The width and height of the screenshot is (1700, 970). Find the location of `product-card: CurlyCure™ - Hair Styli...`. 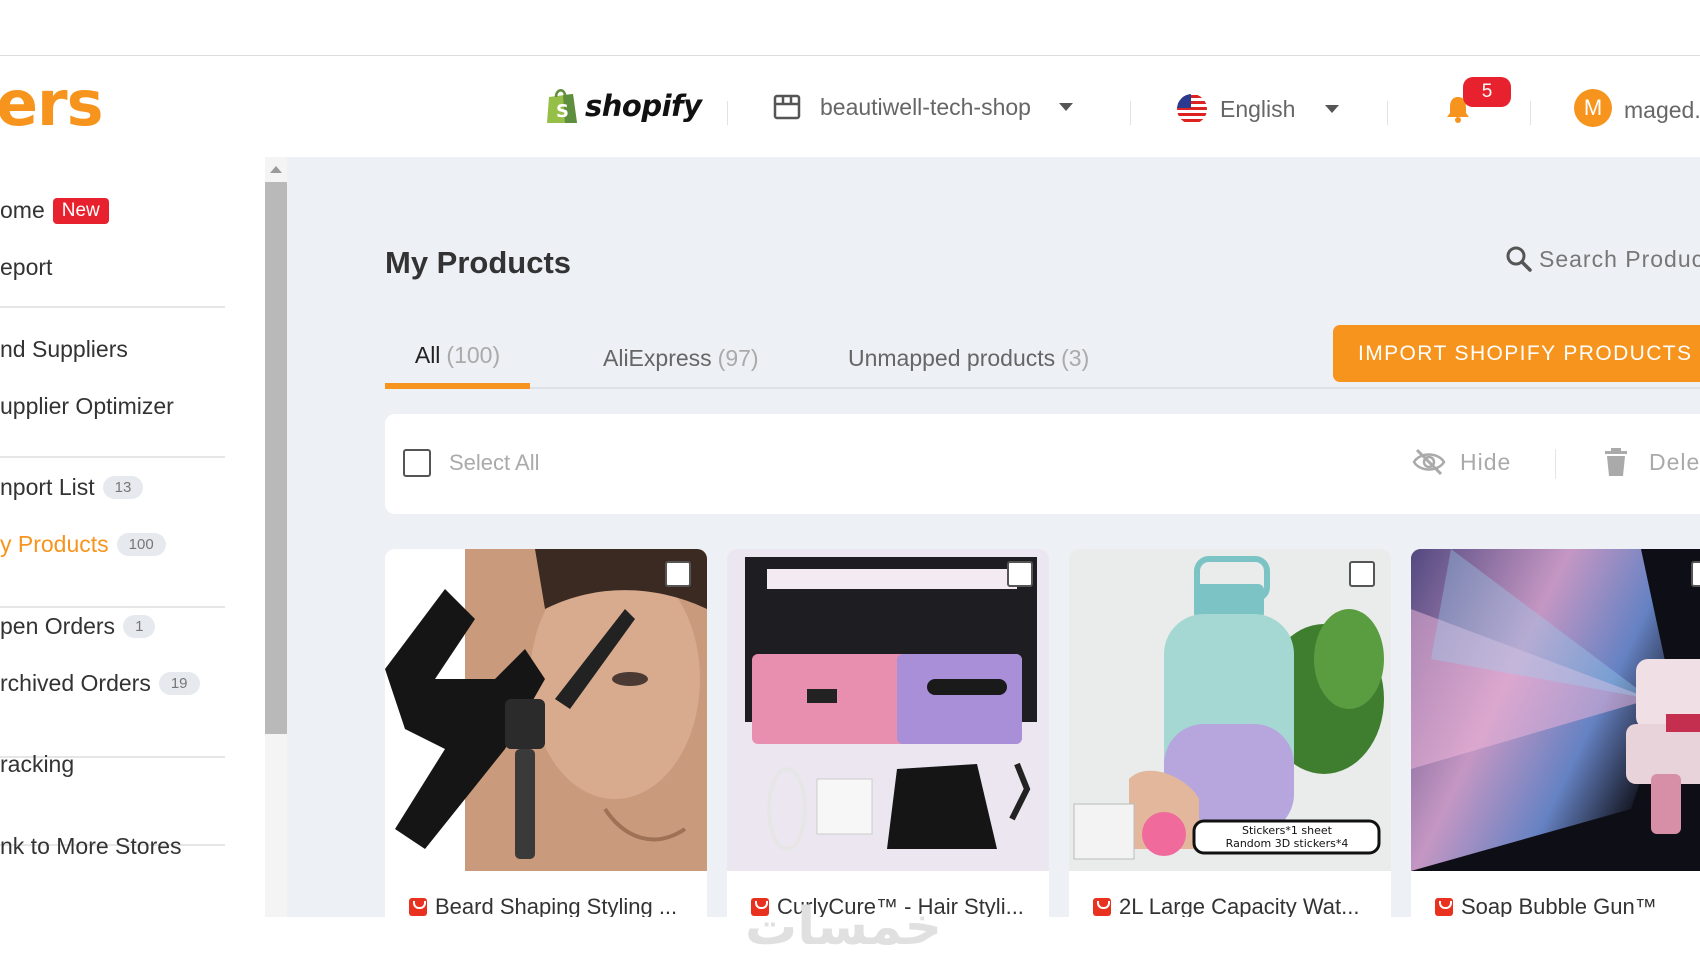

product-card: CurlyCure™ - Hair Styli... is located at coordinates (888, 733).